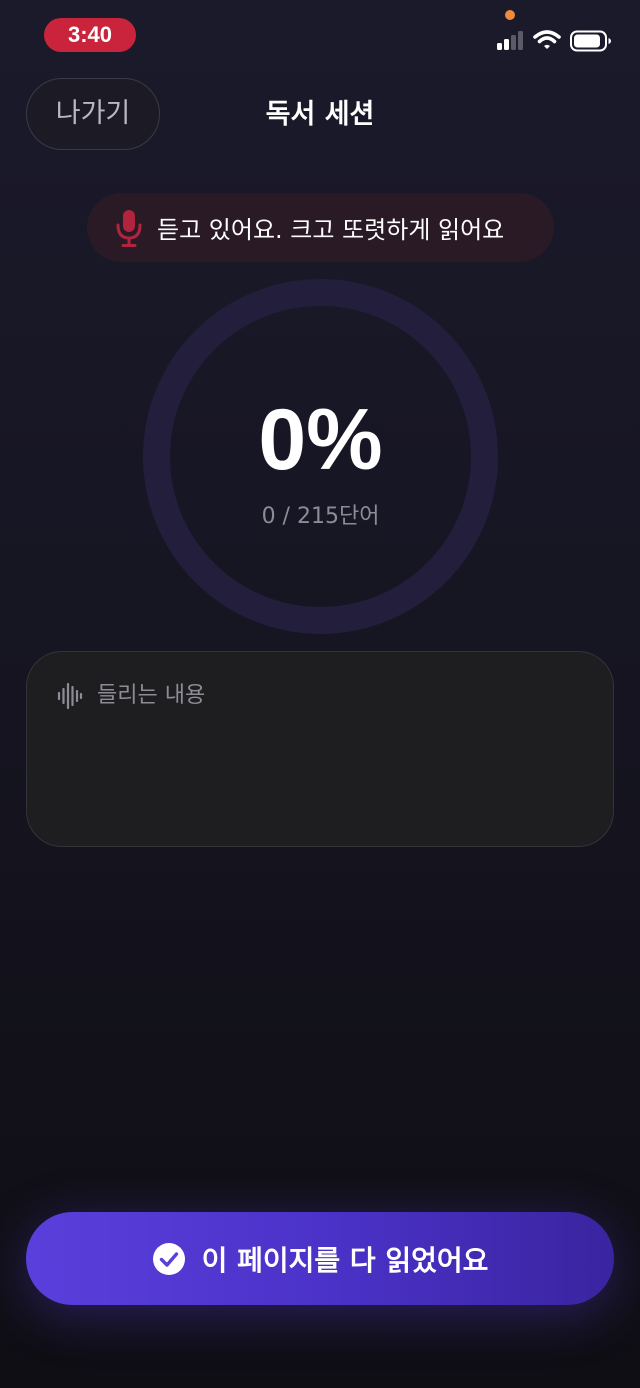  Describe the element at coordinates (90, 35) in the screenshot. I see `status-time: 3:40` at that location.